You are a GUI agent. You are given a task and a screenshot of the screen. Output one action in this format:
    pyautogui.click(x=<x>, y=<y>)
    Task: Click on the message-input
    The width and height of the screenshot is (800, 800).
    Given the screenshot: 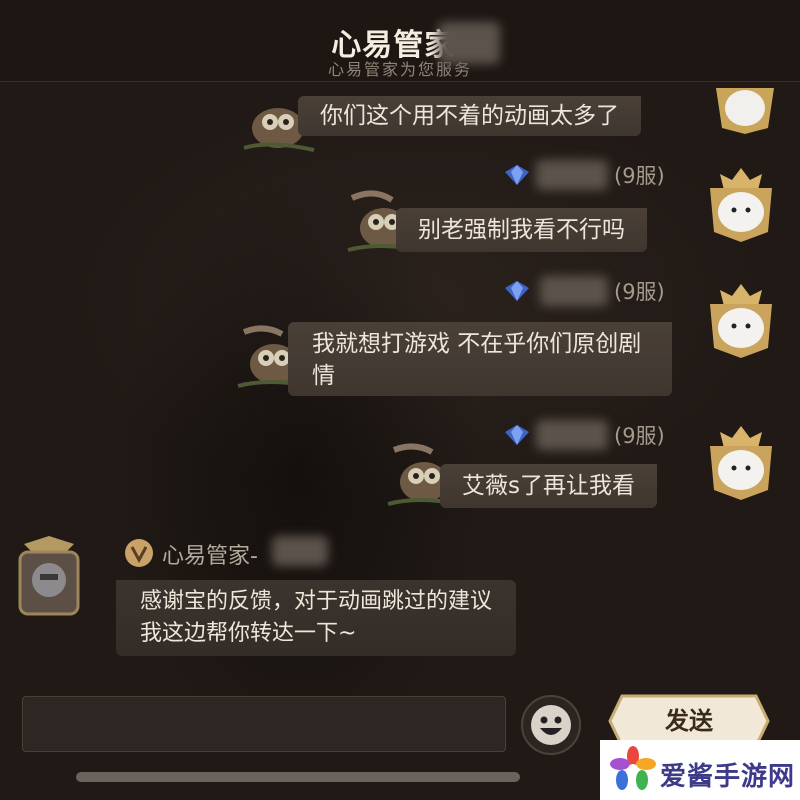 What is the action you would take?
    pyautogui.click(x=264, y=724)
    